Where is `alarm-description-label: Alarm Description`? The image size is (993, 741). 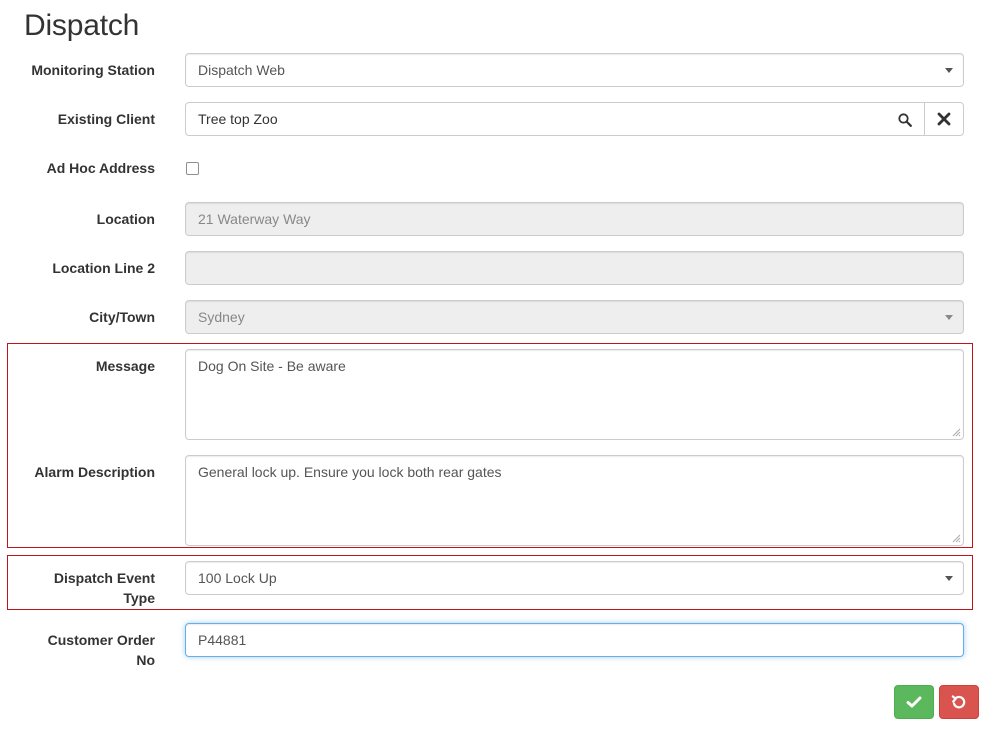
alarm-description-label: Alarm Description is located at coordinates (94, 472).